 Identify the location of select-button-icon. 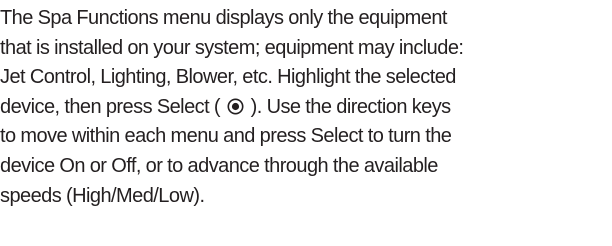
(235, 106).